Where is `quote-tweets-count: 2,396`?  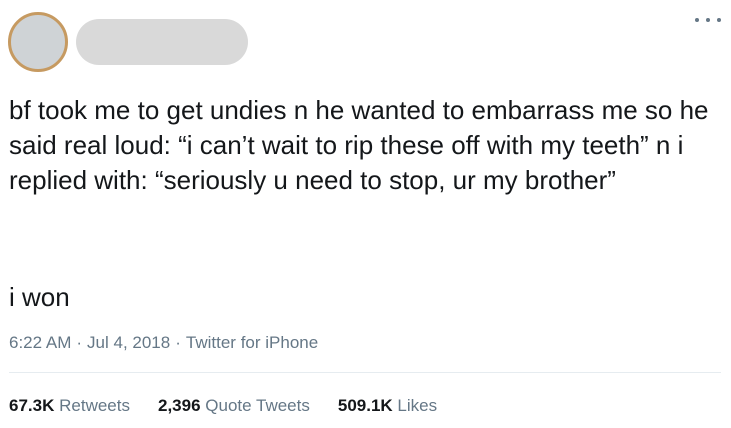
quote-tweets-count: 2,396 is located at coordinates (179, 405).